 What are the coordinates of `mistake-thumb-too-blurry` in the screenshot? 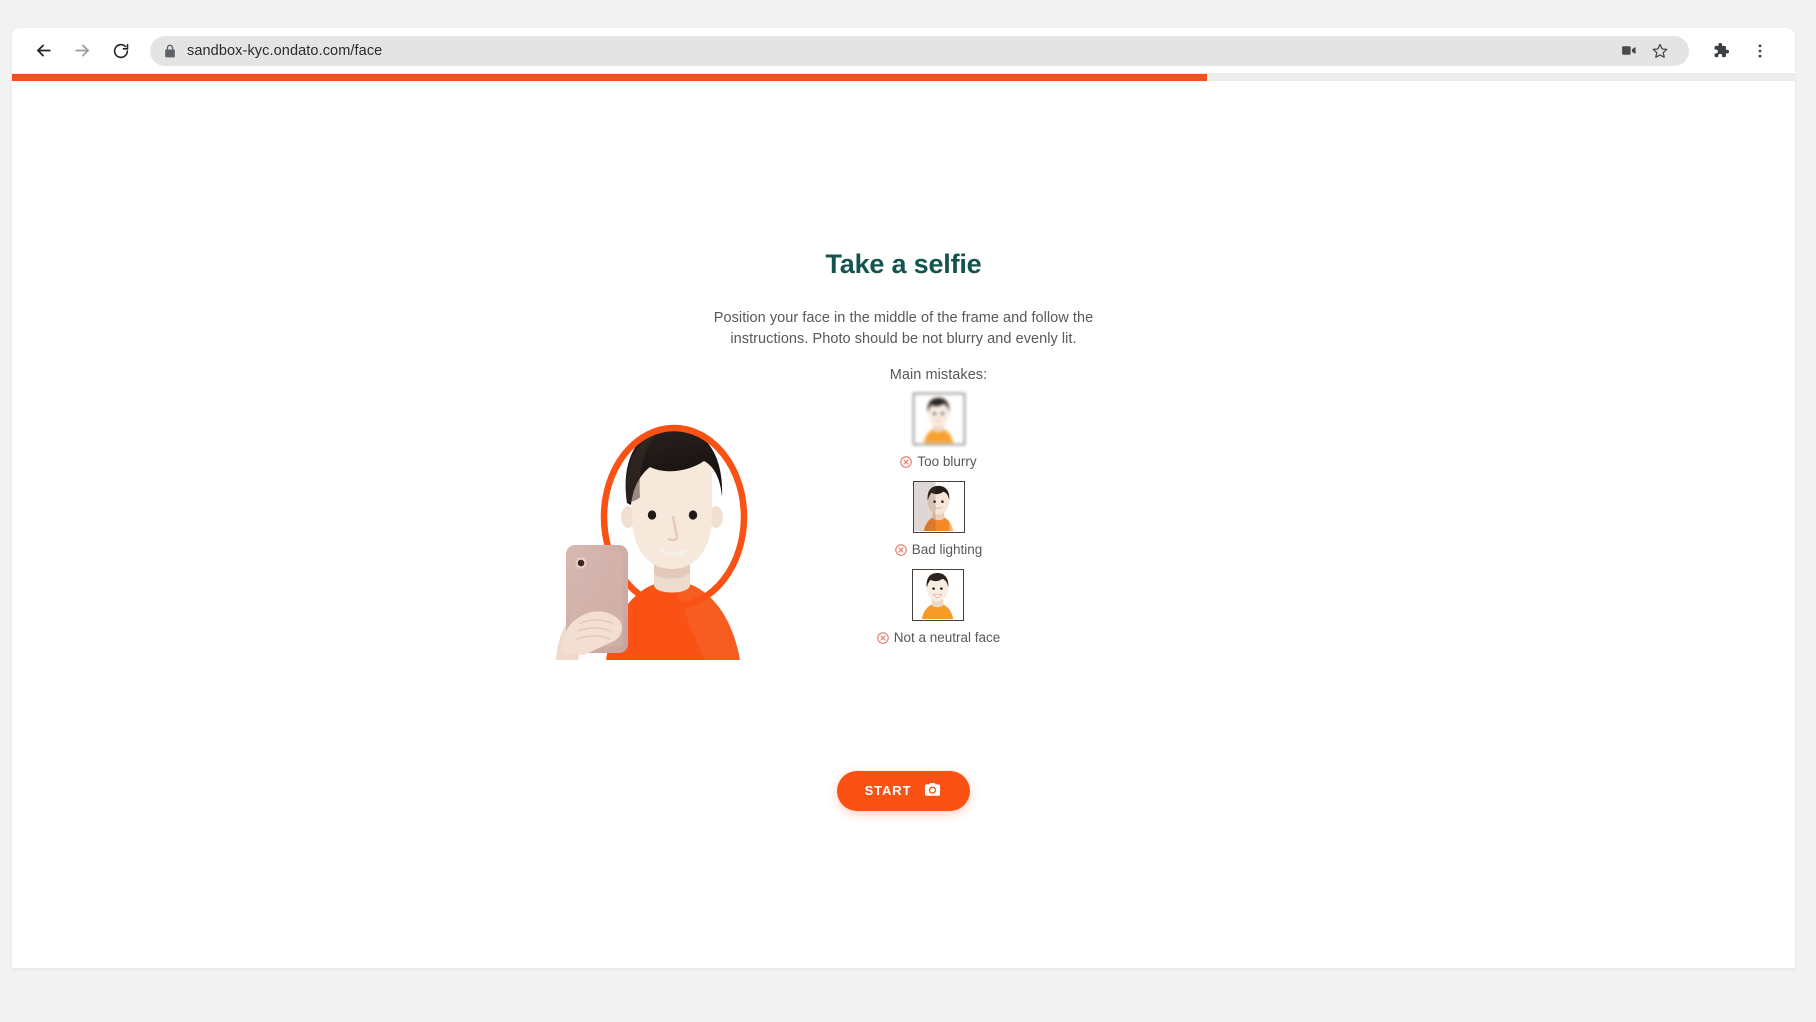 It's located at (938, 418).